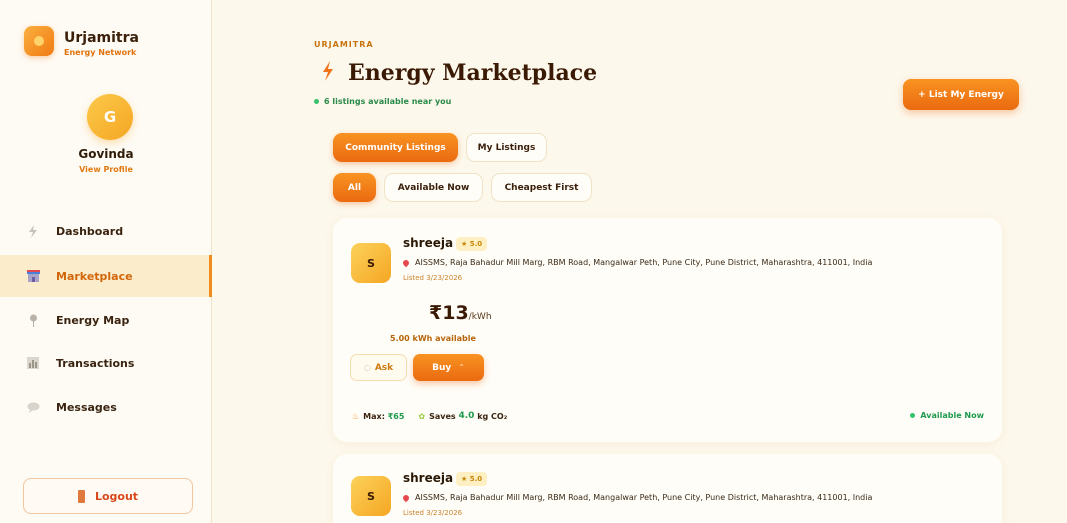 The width and height of the screenshot is (1067, 523). What do you see at coordinates (461, 367) in the screenshot?
I see `arrow-up-icon: ⌃` at bounding box center [461, 367].